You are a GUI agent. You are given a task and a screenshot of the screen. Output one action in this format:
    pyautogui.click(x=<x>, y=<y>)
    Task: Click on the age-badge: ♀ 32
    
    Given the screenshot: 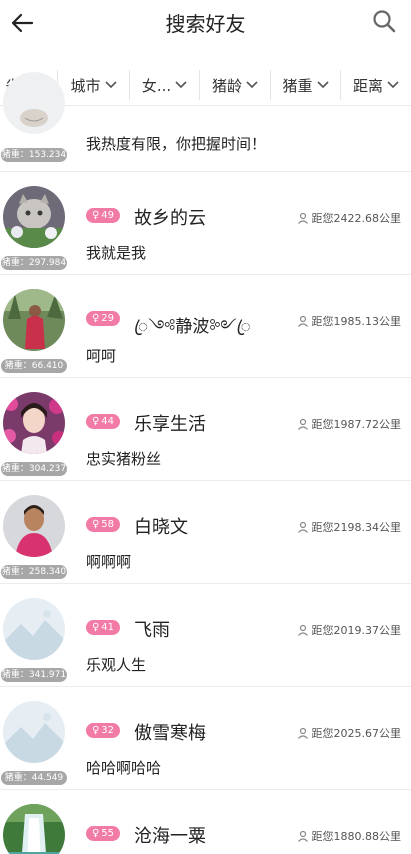 What is the action you would take?
    pyautogui.click(x=103, y=730)
    